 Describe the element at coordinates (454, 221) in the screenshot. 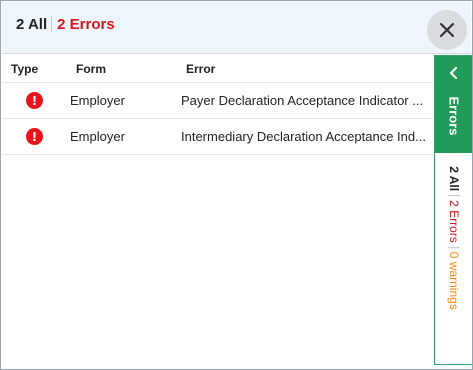

I see `side-filter-errors: 2 Errors` at that location.